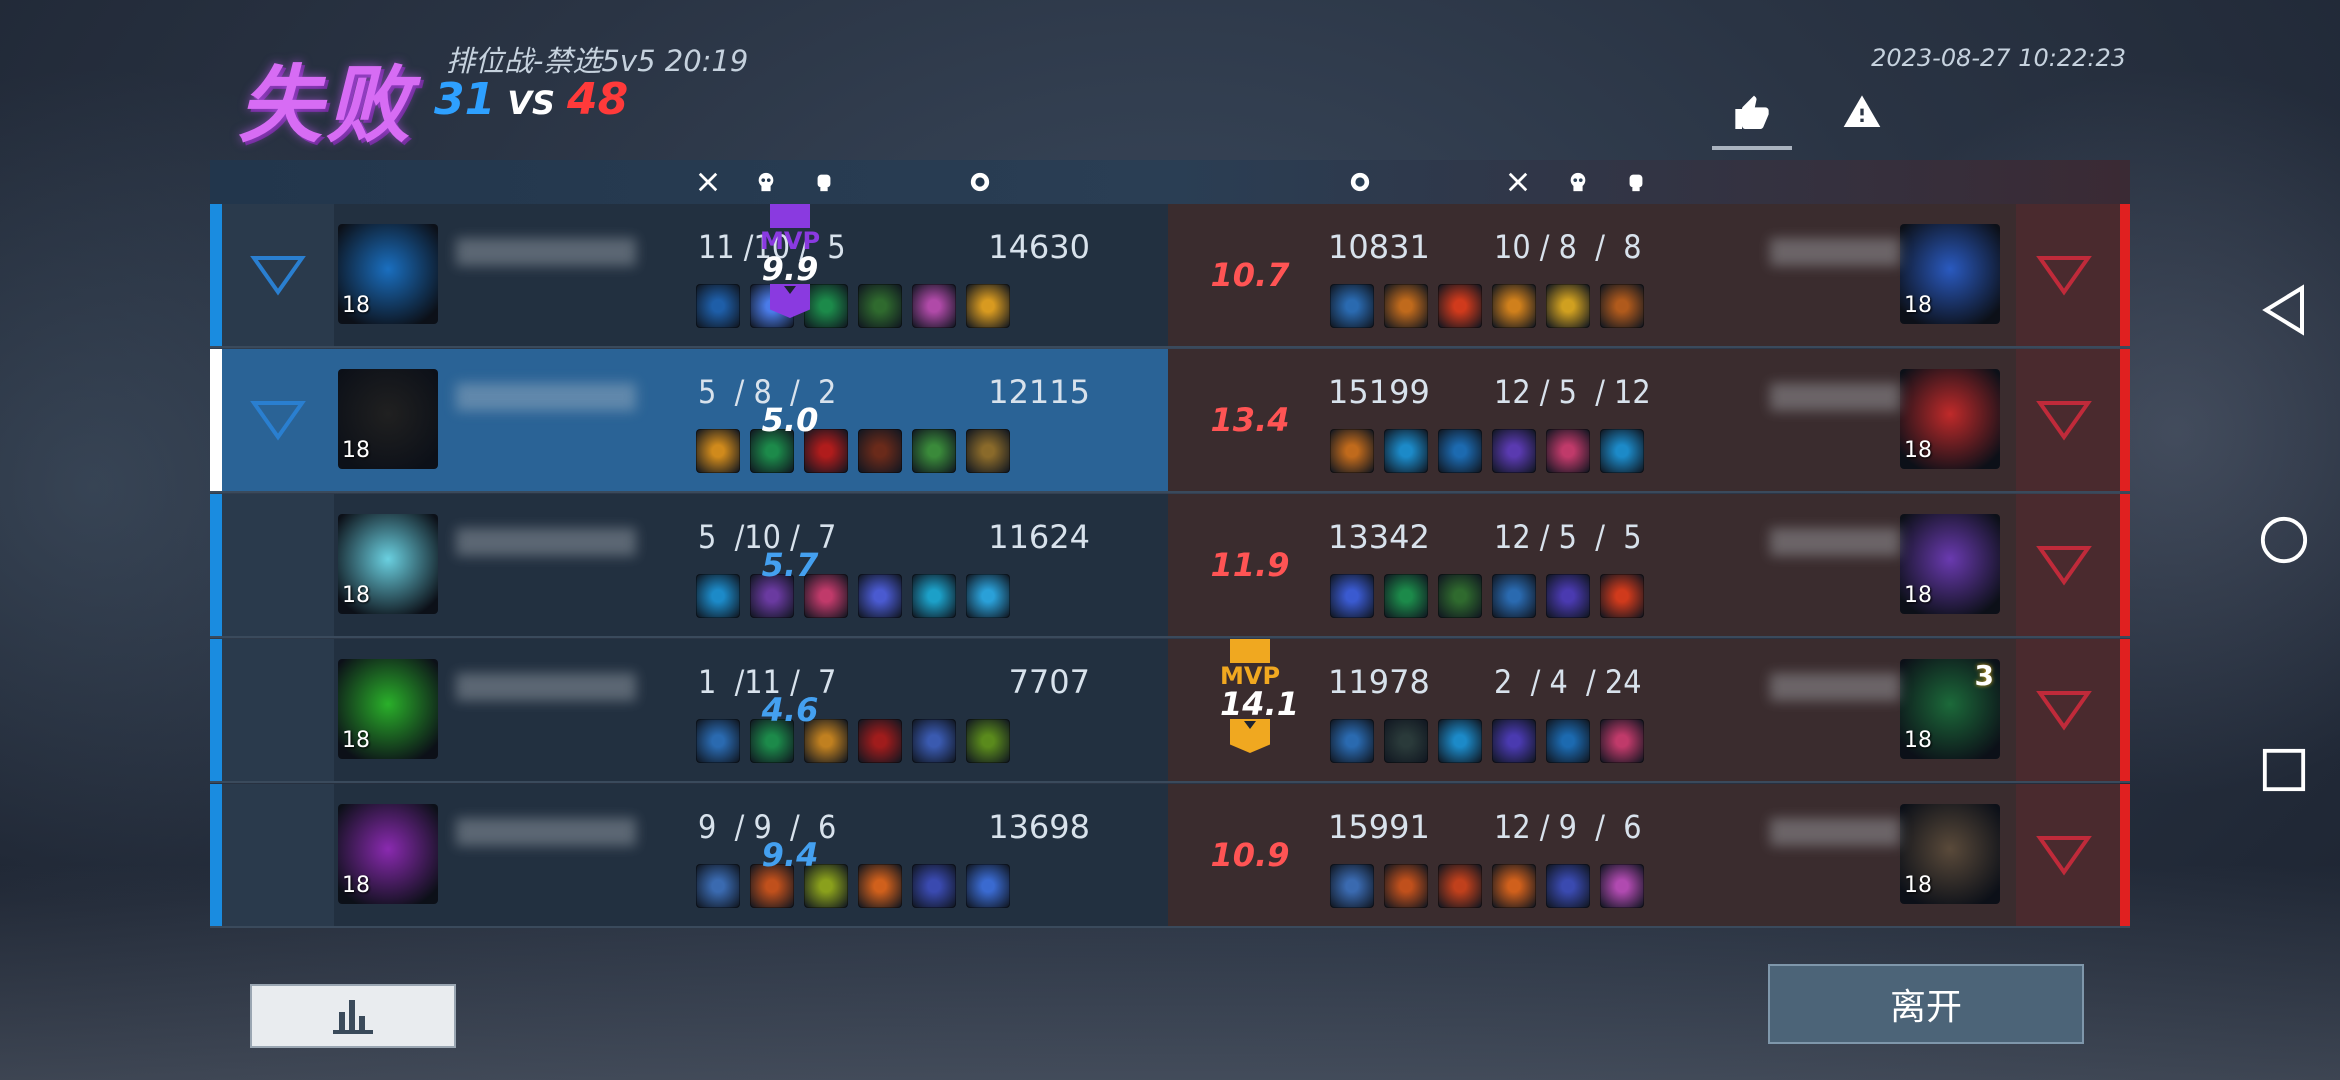 The image size is (2340, 1080). I want to click on home-icon, so click(2284, 540).